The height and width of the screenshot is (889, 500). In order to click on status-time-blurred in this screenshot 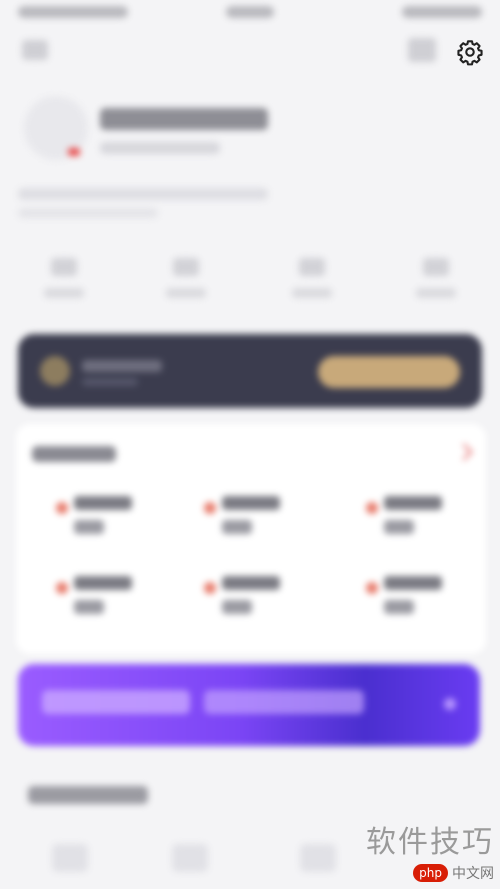, I will do `click(250, 12)`.